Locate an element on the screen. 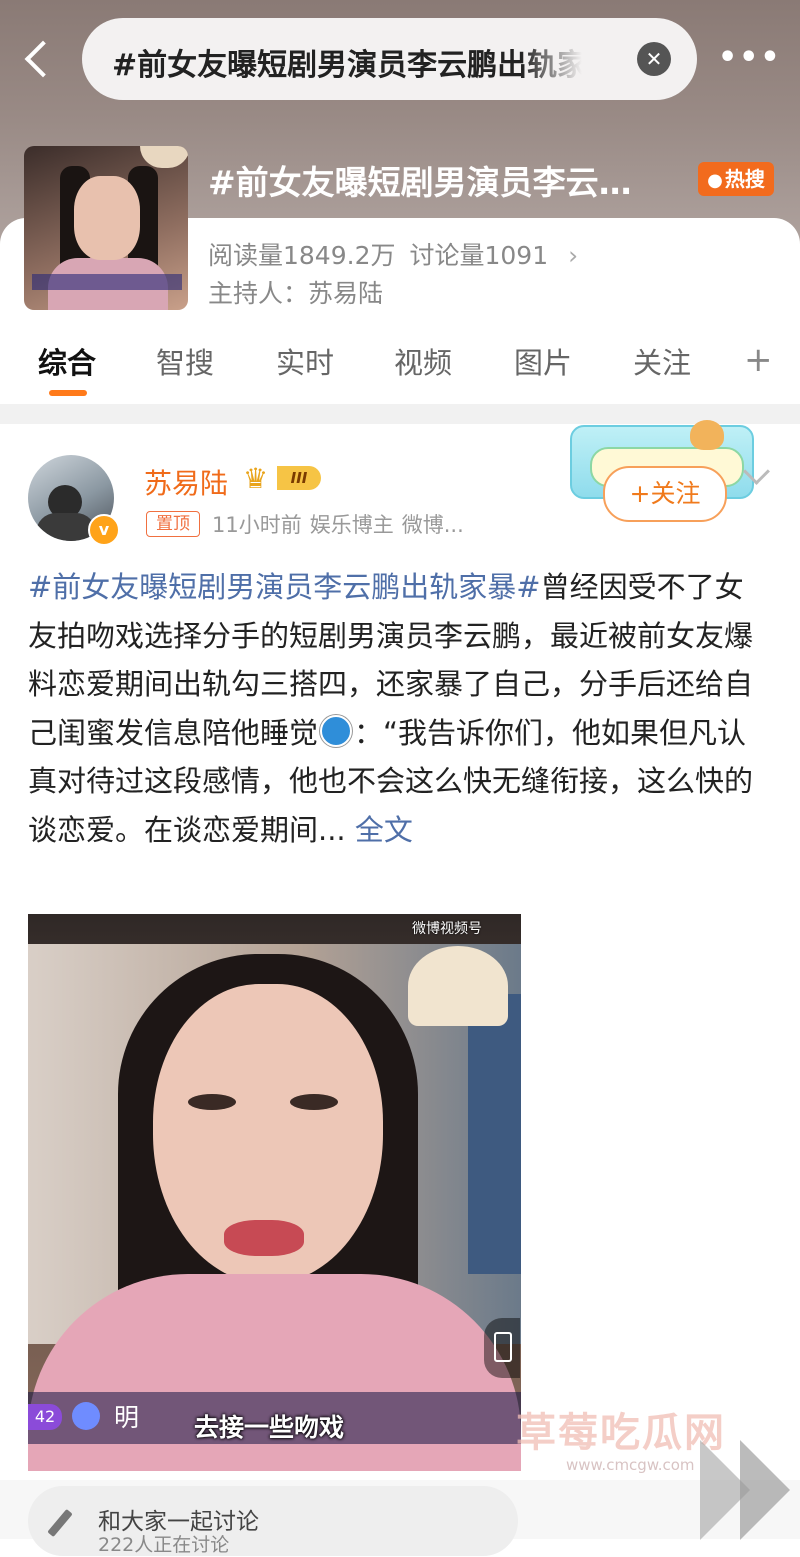 This screenshot has width=800, height=1557. hot-search-badge: ● 热搜 is located at coordinates (736, 179).